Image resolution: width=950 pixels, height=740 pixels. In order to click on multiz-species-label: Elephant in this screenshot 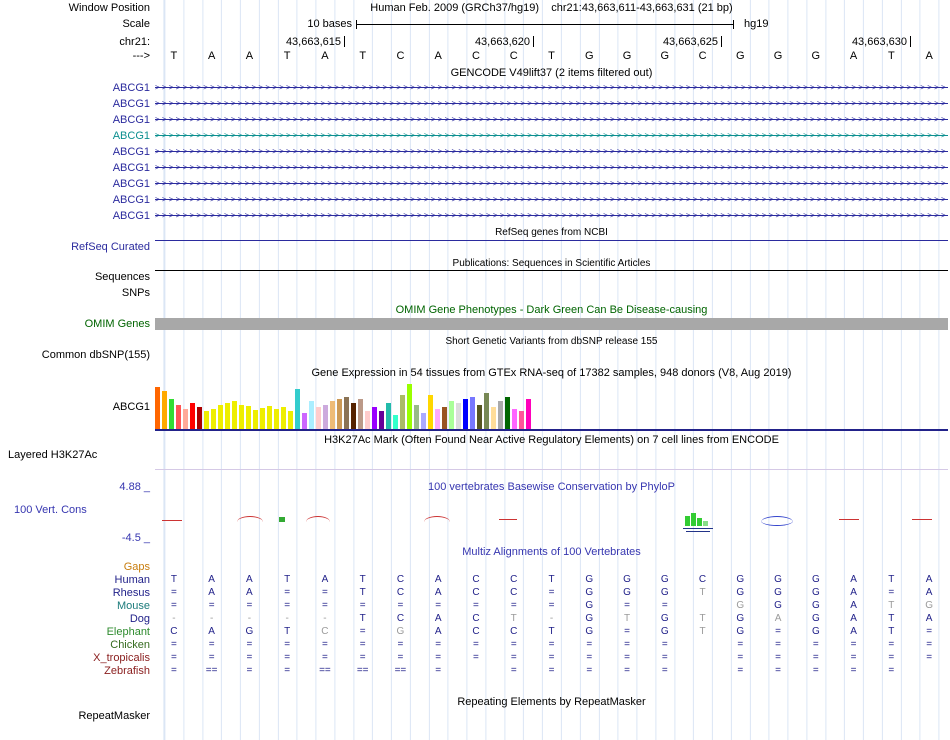, I will do `click(128, 632)`.